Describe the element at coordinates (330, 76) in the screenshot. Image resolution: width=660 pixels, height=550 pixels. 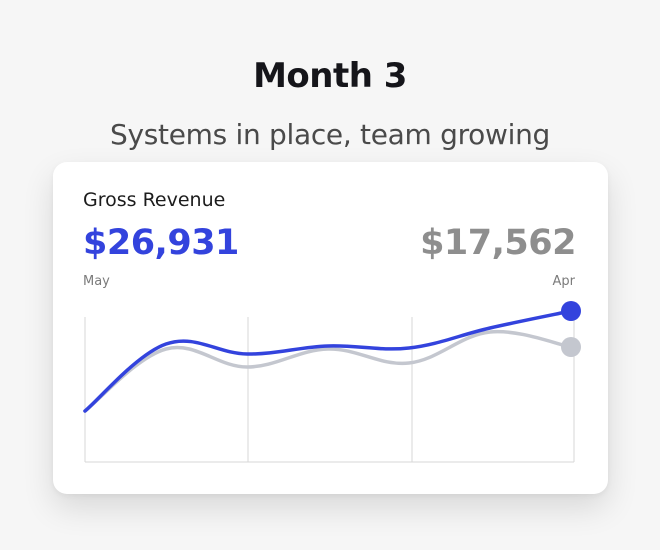
I see `page-title: Month 3` at that location.